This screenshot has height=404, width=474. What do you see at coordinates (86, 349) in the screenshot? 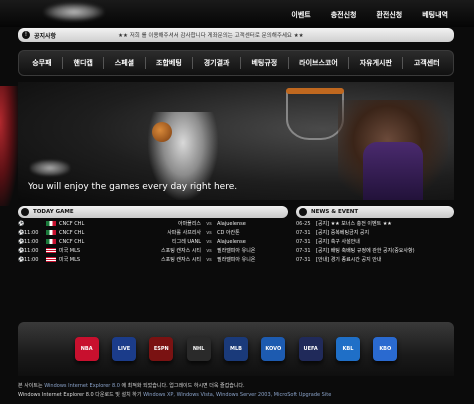
I see `nba-logo: NBA` at bounding box center [86, 349].